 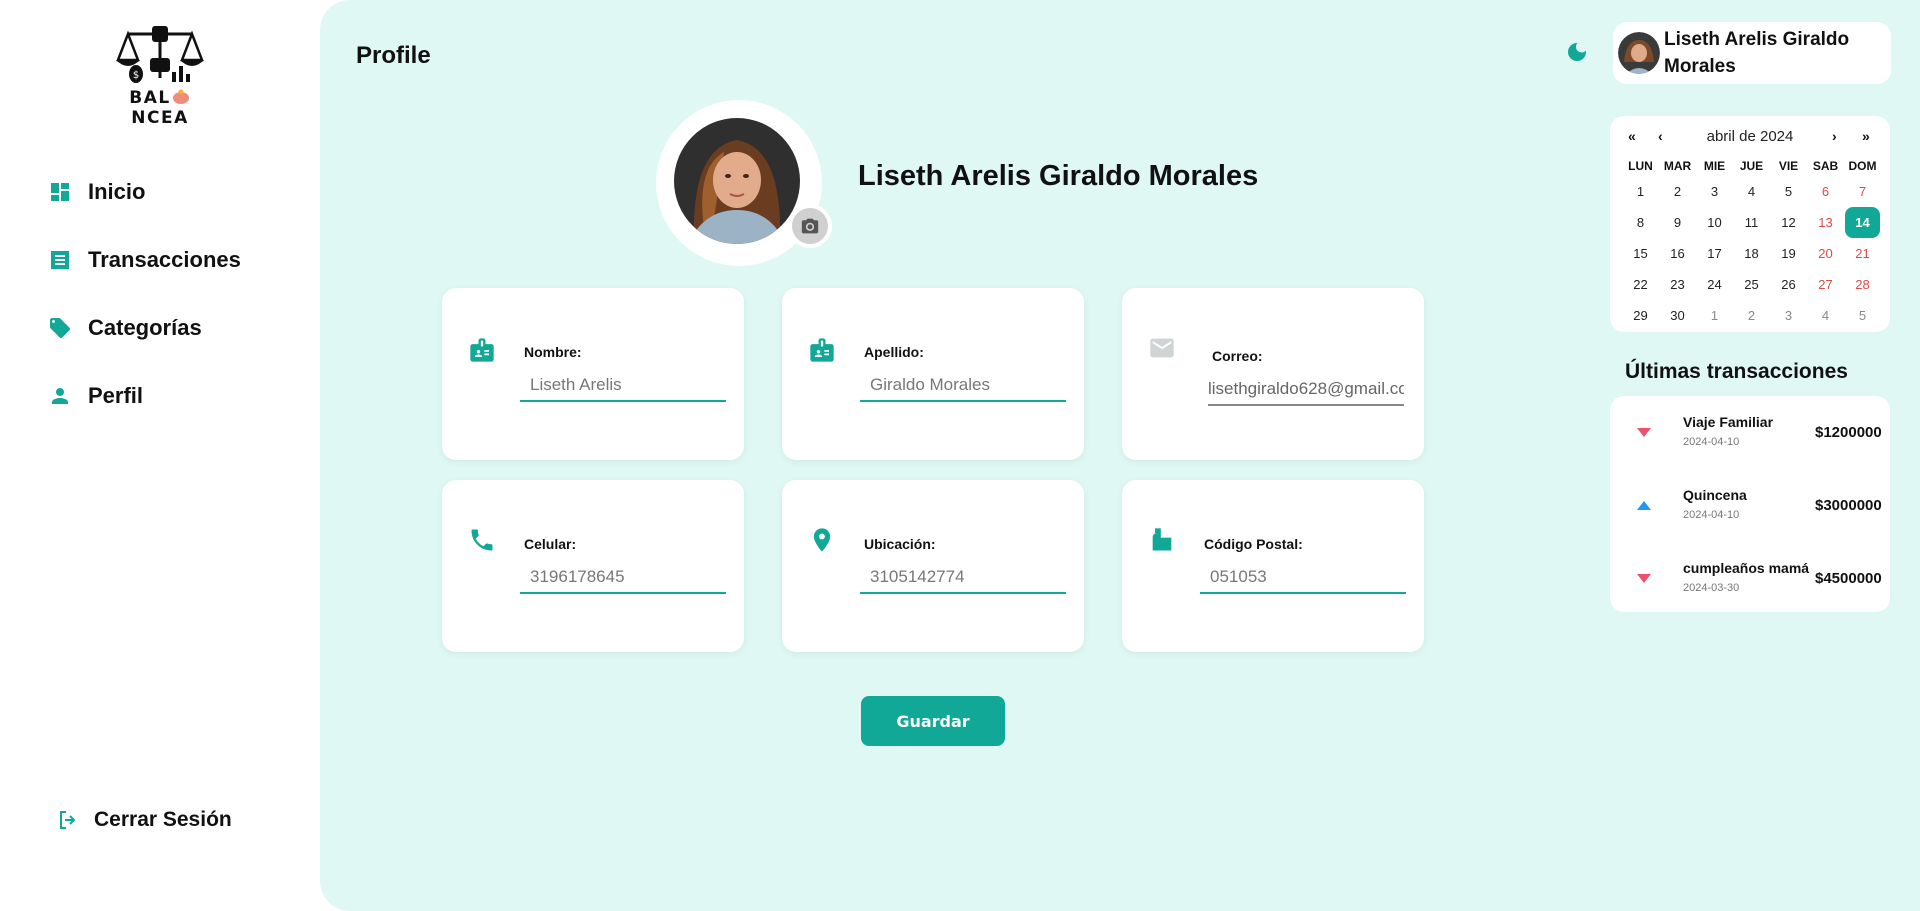 I want to click on calendar-month-label: abril de 2024, so click(x=1750, y=136).